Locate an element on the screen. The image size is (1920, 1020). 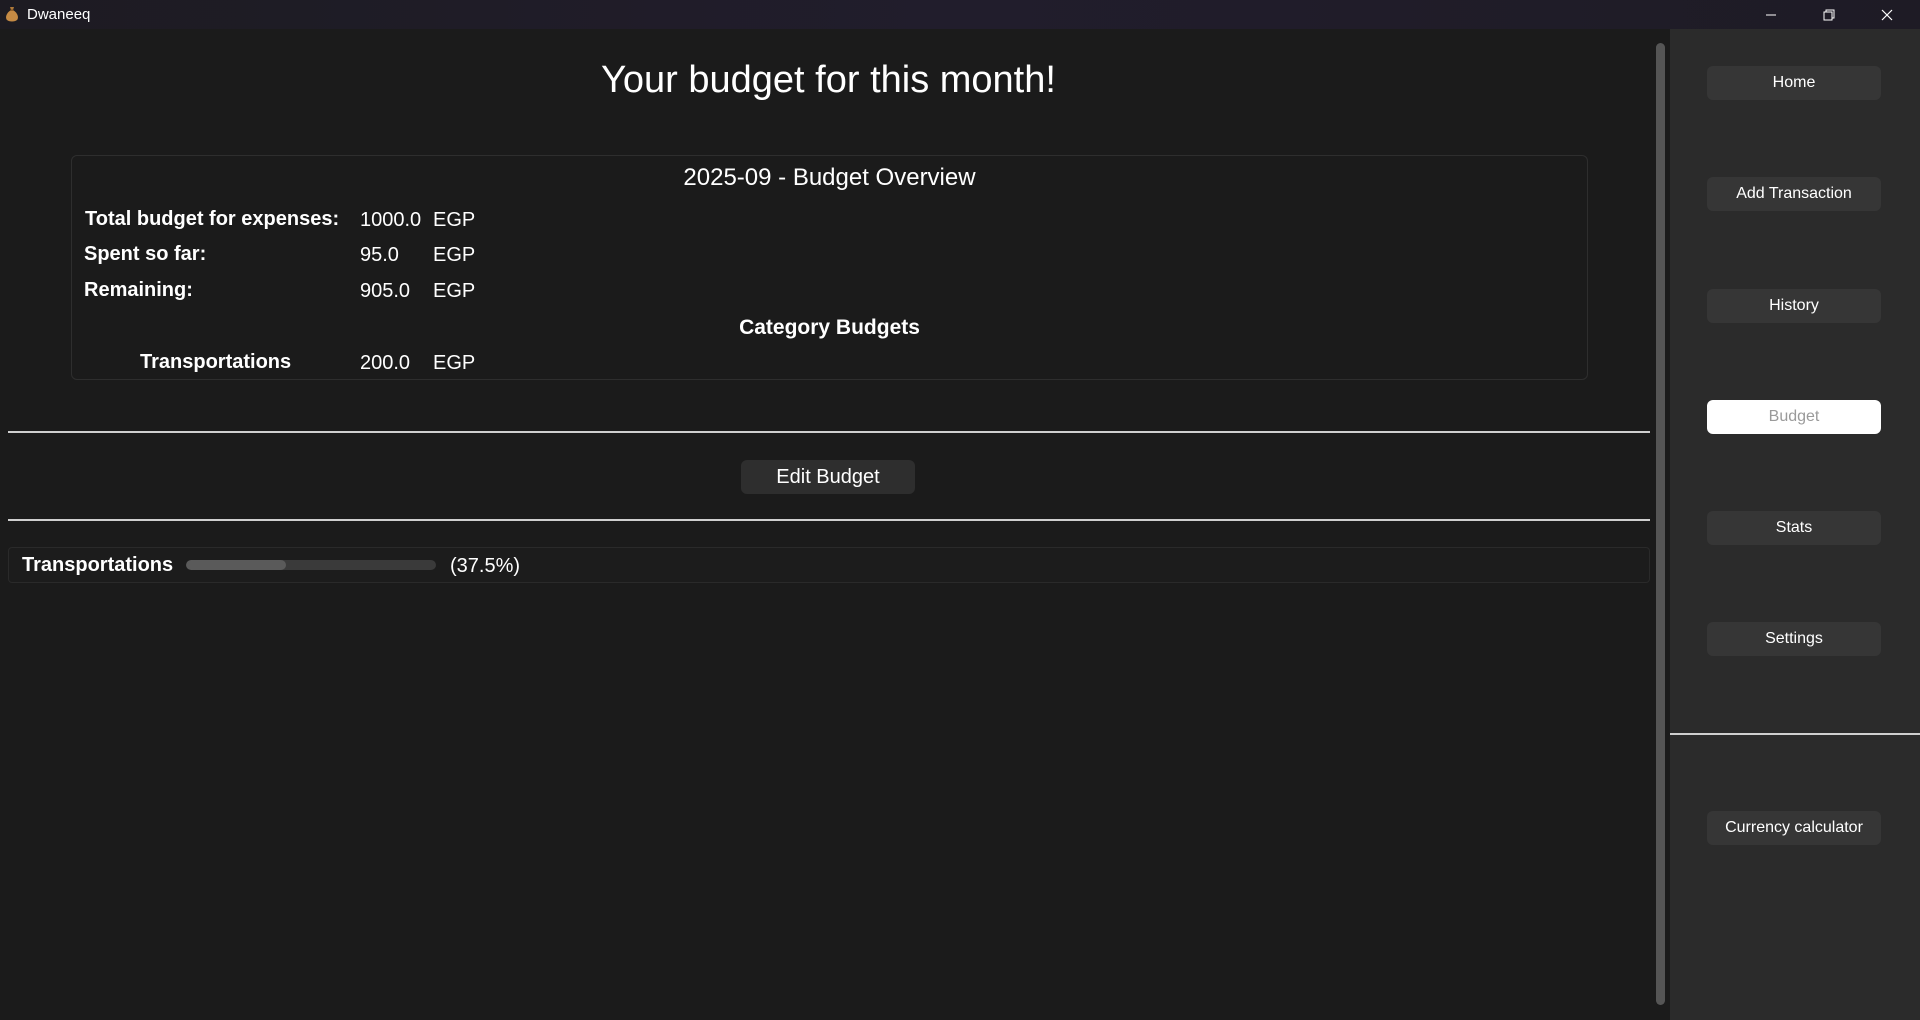
divider-top is located at coordinates (829, 432).